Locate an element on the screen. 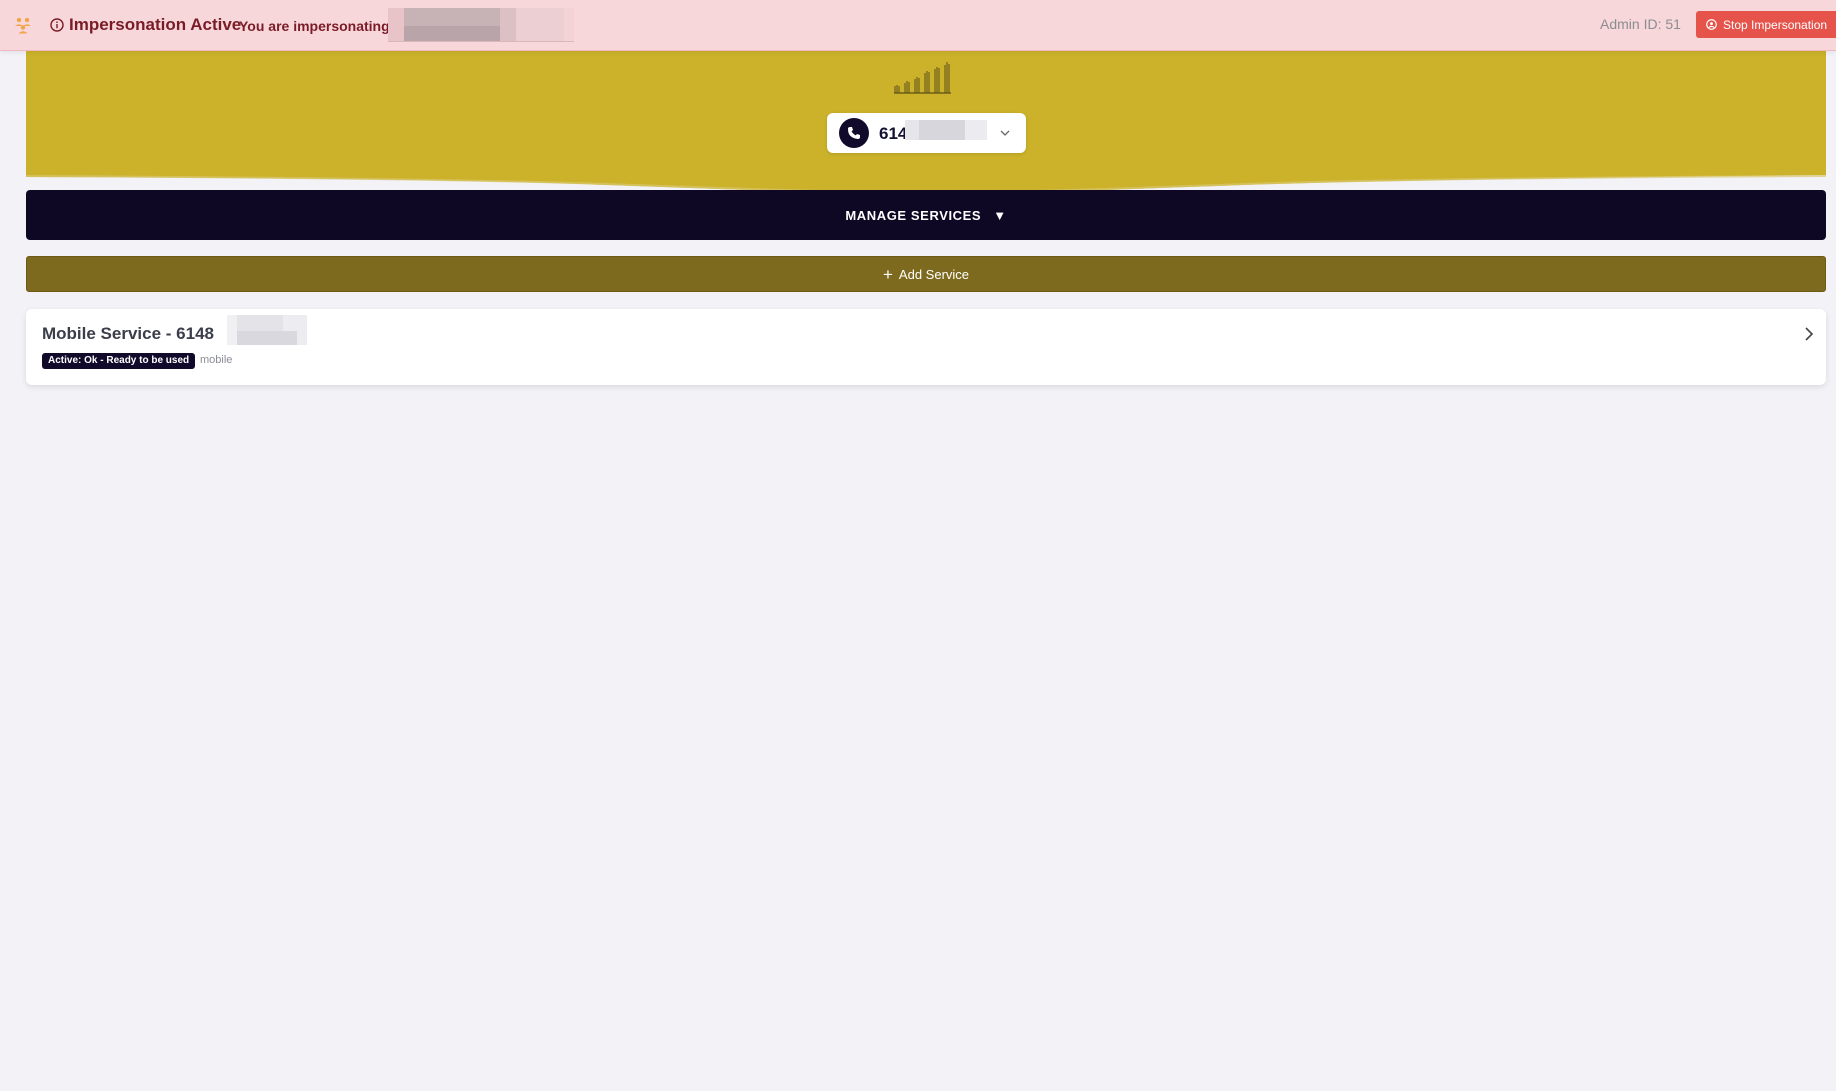 The width and height of the screenshot is (1836, 1091). manage-services-label: MANAGE SERVICES is located at coordinates (913, 215).